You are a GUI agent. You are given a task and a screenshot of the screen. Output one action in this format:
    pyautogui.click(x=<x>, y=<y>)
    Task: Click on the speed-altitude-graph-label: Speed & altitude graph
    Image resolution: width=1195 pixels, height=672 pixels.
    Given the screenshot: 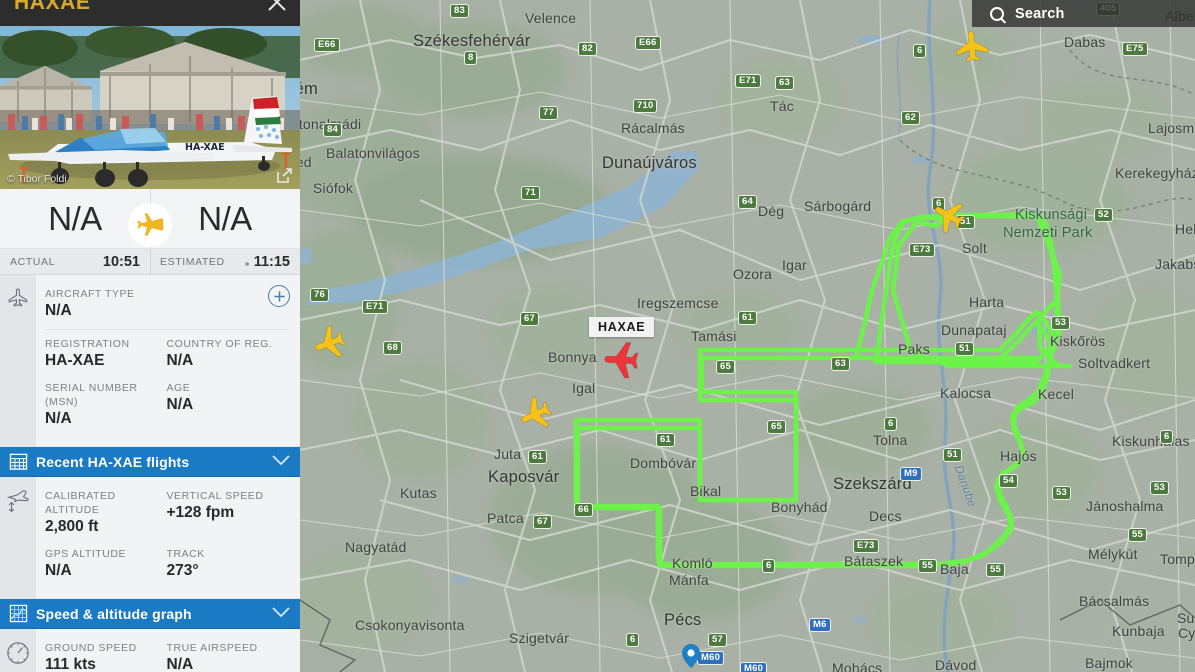 What is the action you would take?
    pyautogui.click(x=114, y=613)
    